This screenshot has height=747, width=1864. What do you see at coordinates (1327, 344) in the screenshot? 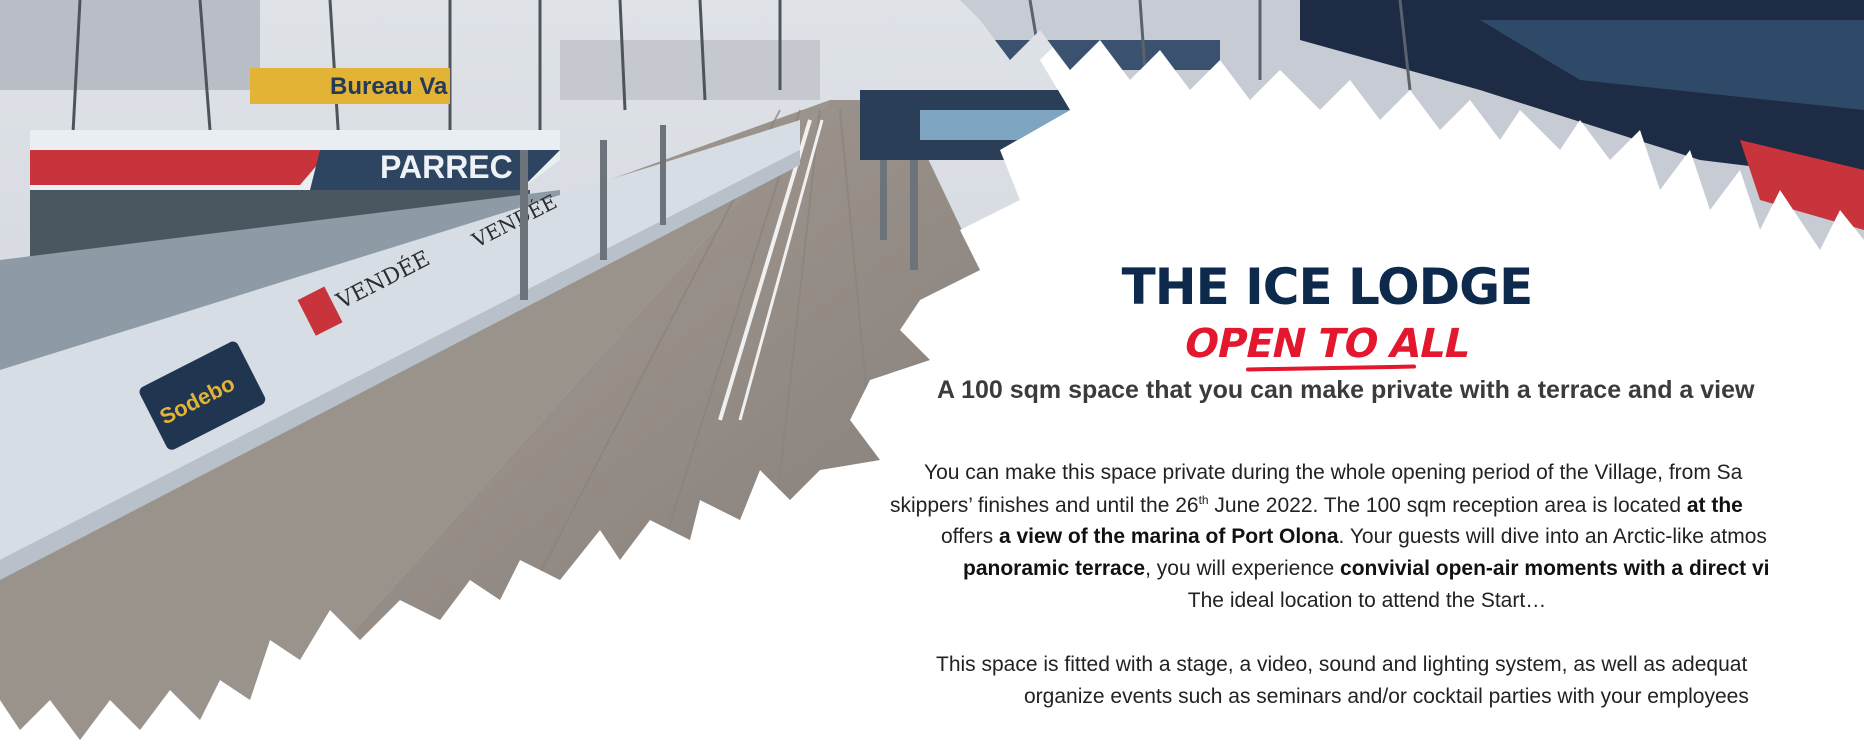
I see `section-subtitle: OPEN TO ALL` at bounding box center [1327, 344].